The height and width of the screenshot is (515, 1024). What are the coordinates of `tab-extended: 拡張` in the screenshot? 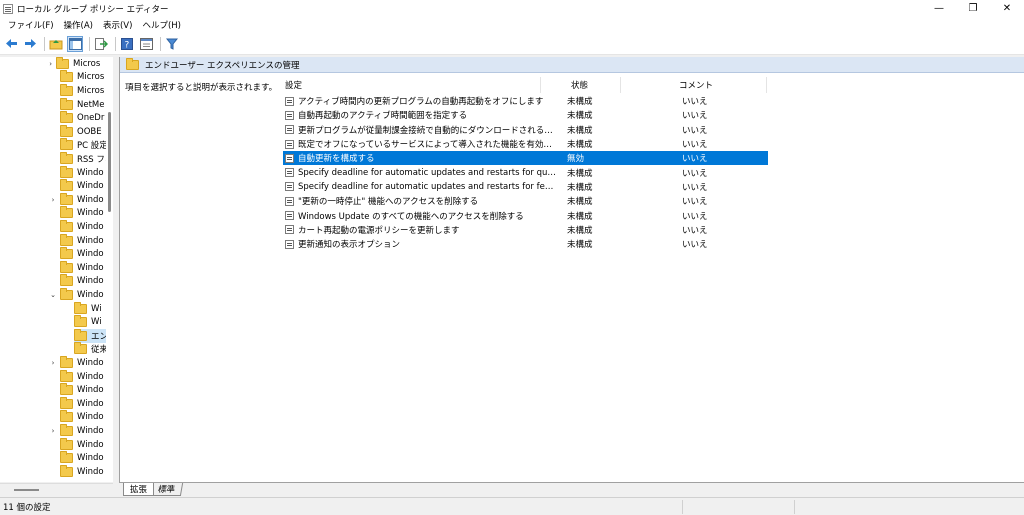 It's located at (139, 489).